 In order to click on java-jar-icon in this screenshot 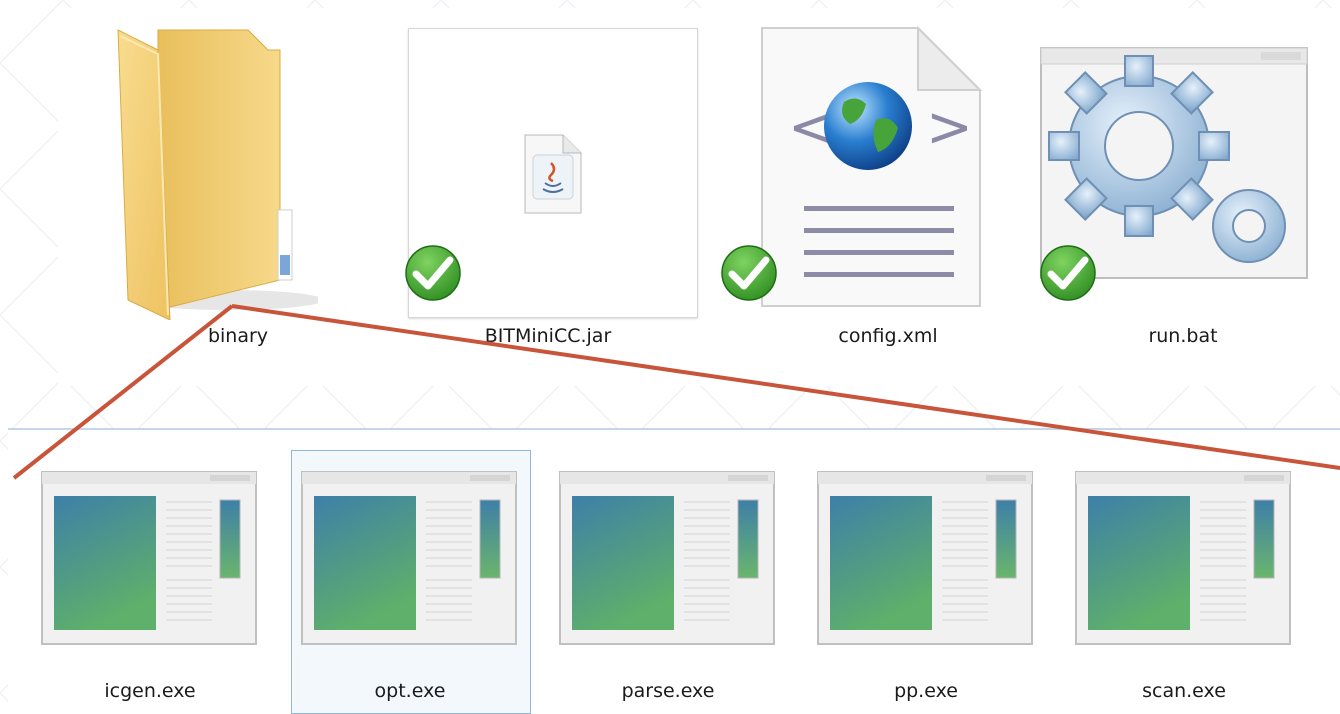, I will do `click(553, 174)`.